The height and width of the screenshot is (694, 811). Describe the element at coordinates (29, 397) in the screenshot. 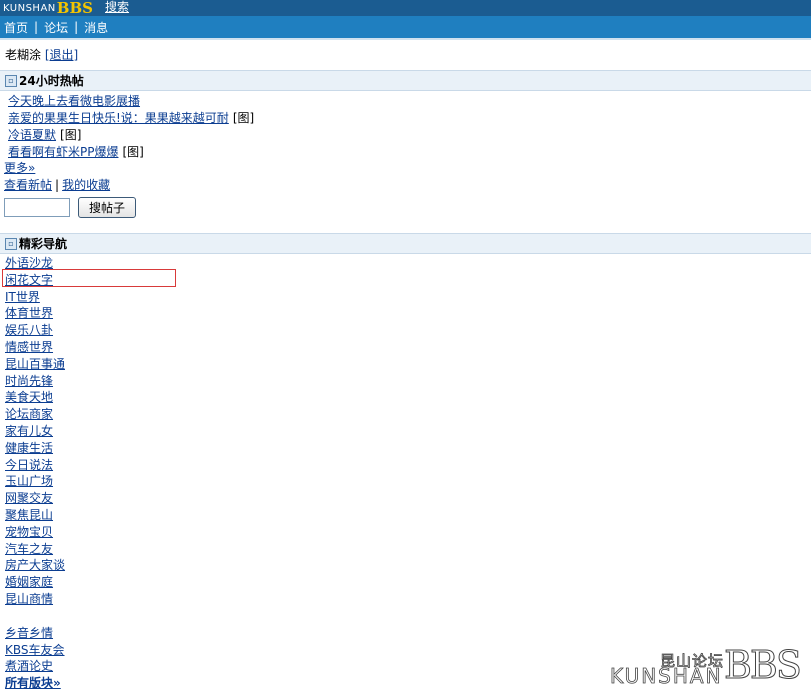

I see `board-link: 美食天地` at that location.